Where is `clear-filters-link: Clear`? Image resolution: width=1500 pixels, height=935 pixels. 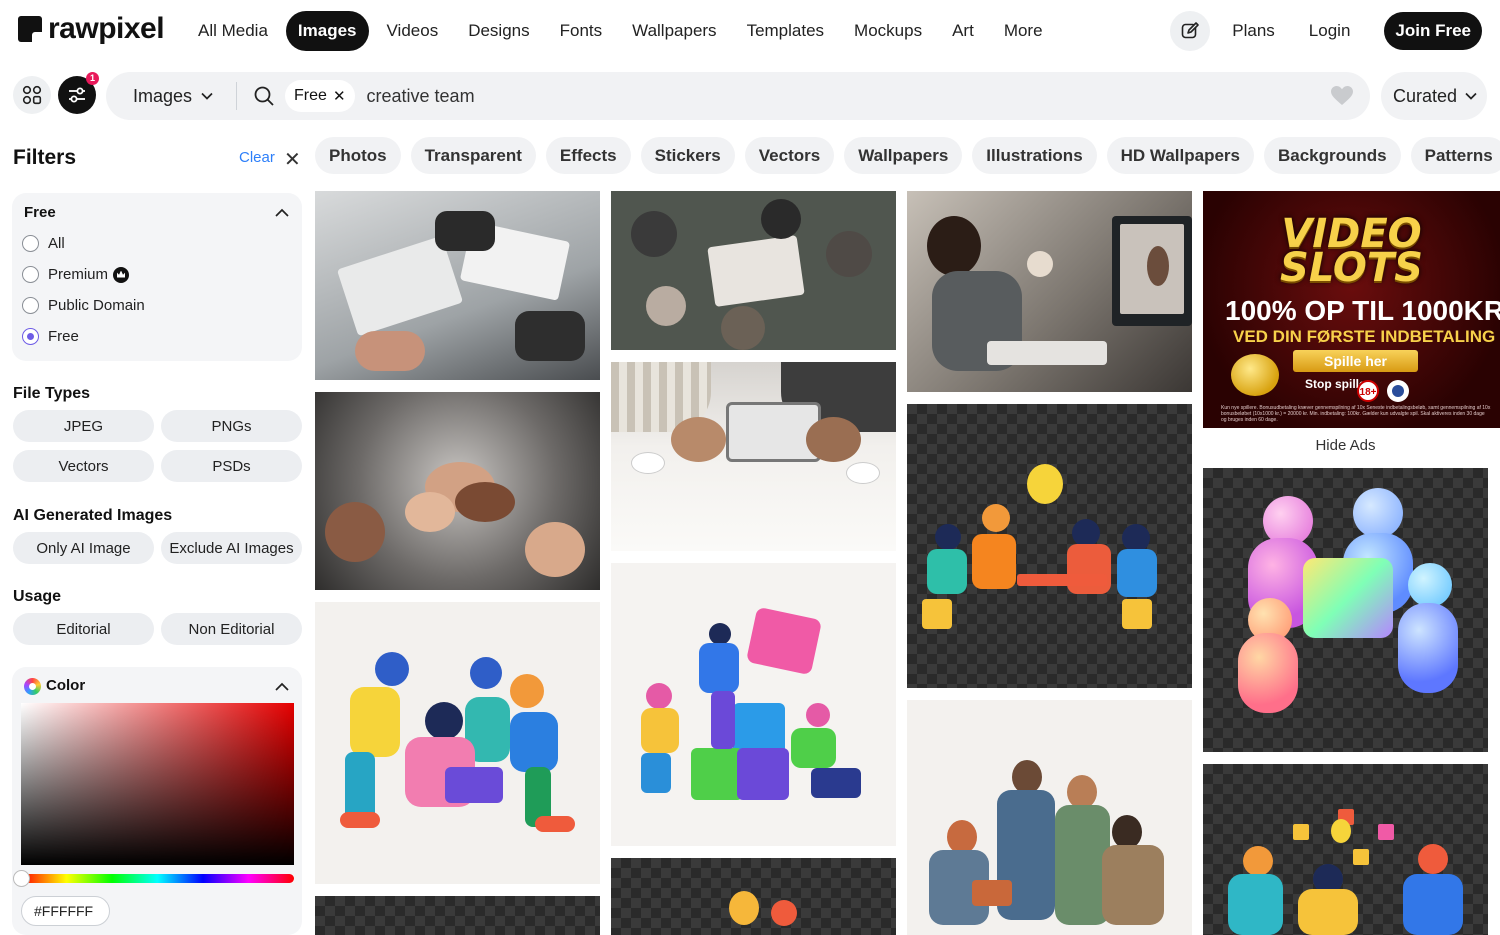 clear-filters-link: Clear is located at coordinates (257, 157).